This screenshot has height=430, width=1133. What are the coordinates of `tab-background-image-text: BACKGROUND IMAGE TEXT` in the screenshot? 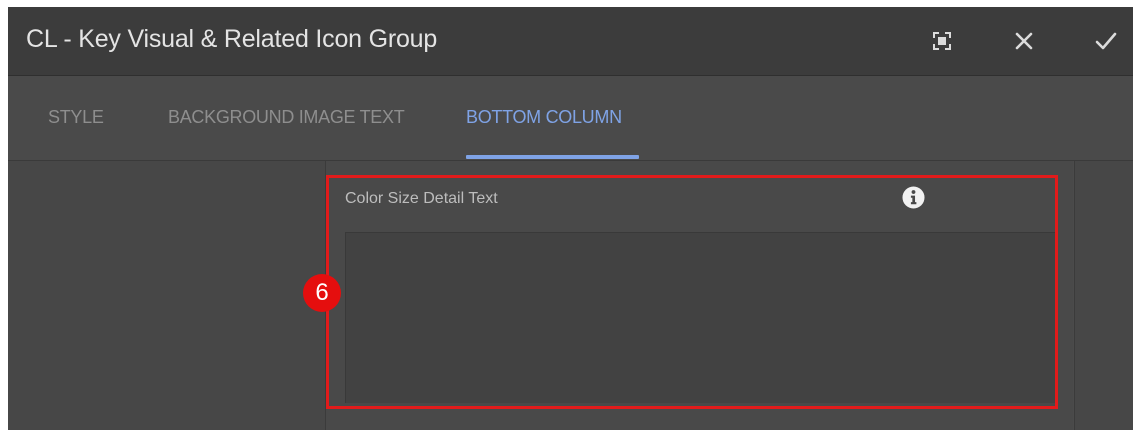 It's located at (286, 117).